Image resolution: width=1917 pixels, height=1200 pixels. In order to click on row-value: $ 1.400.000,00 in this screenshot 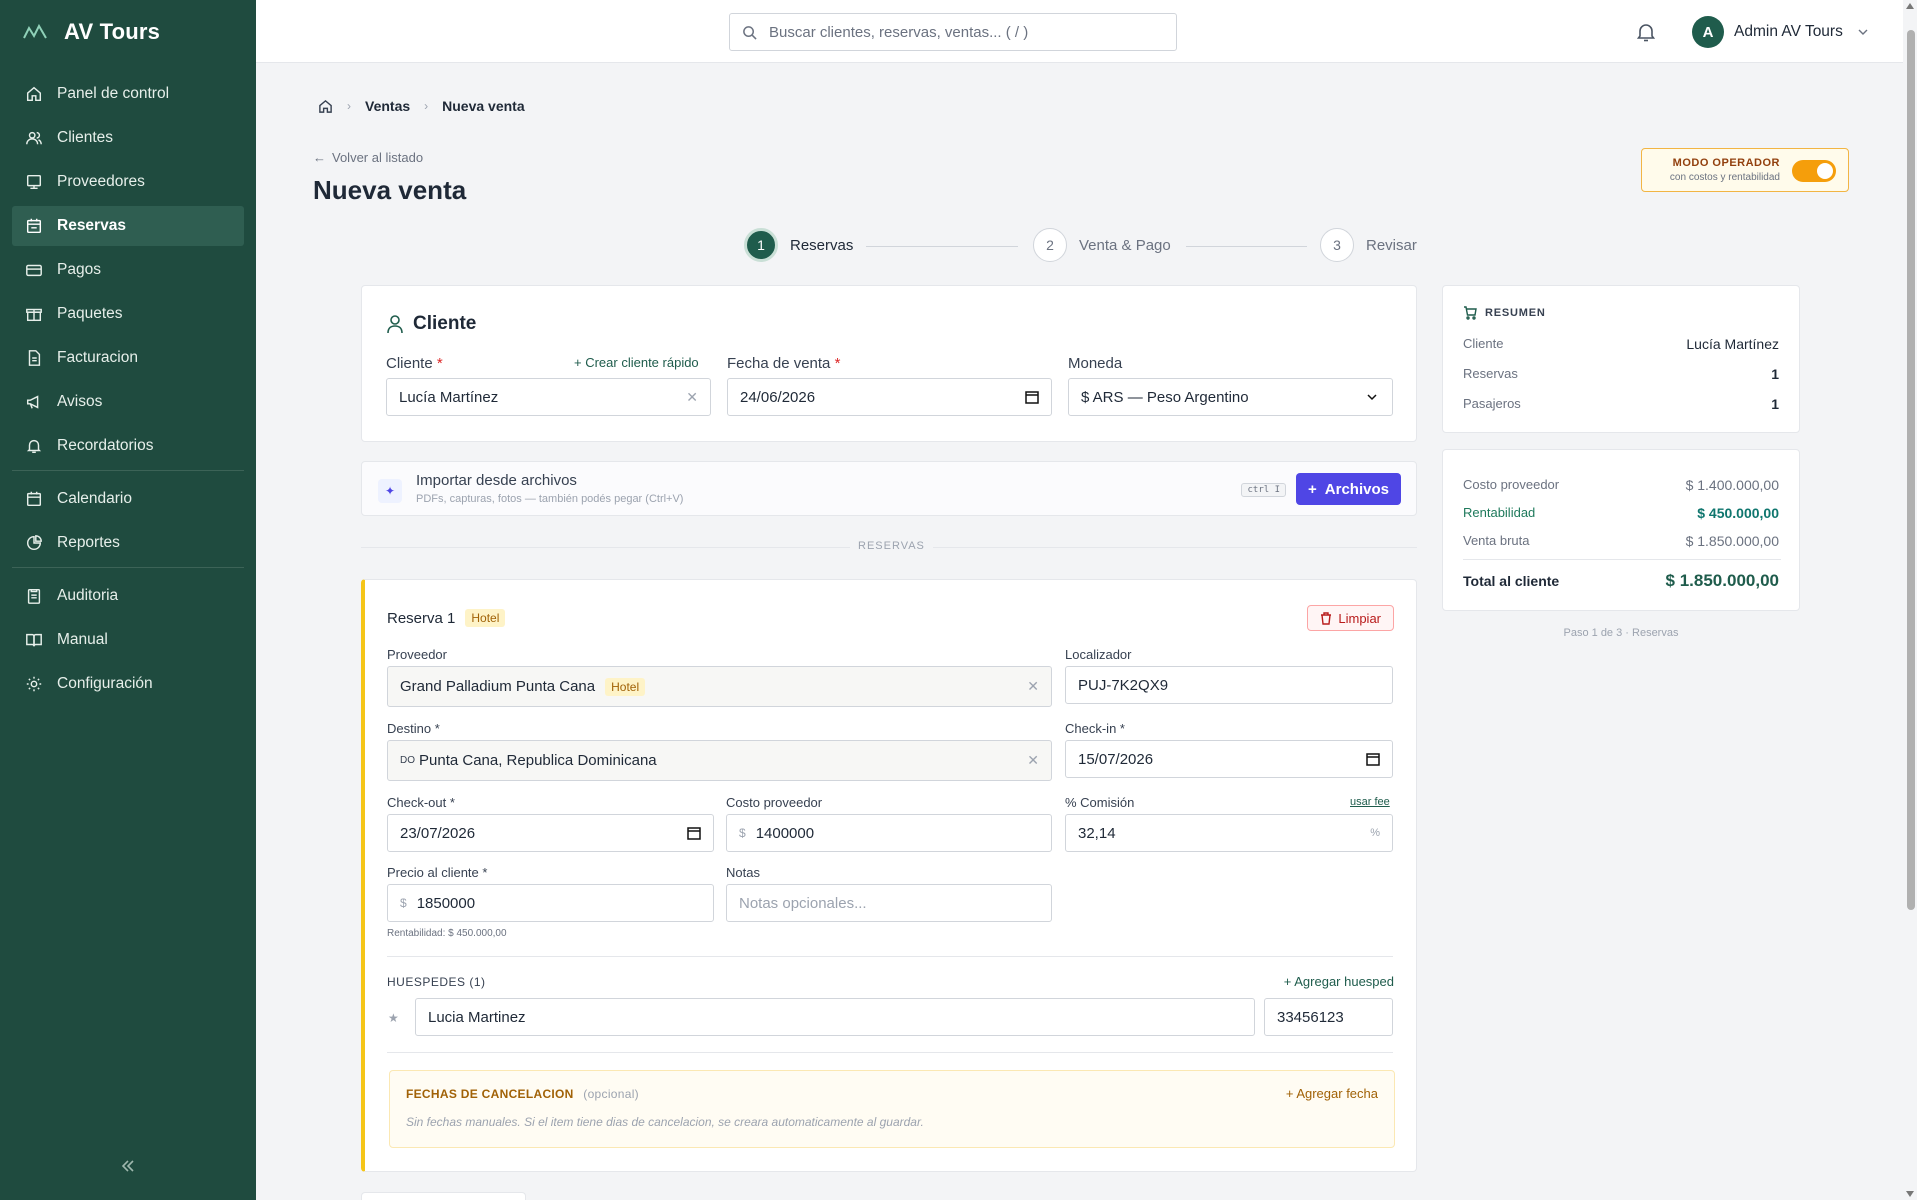, I will do `click(1732, 485)`.